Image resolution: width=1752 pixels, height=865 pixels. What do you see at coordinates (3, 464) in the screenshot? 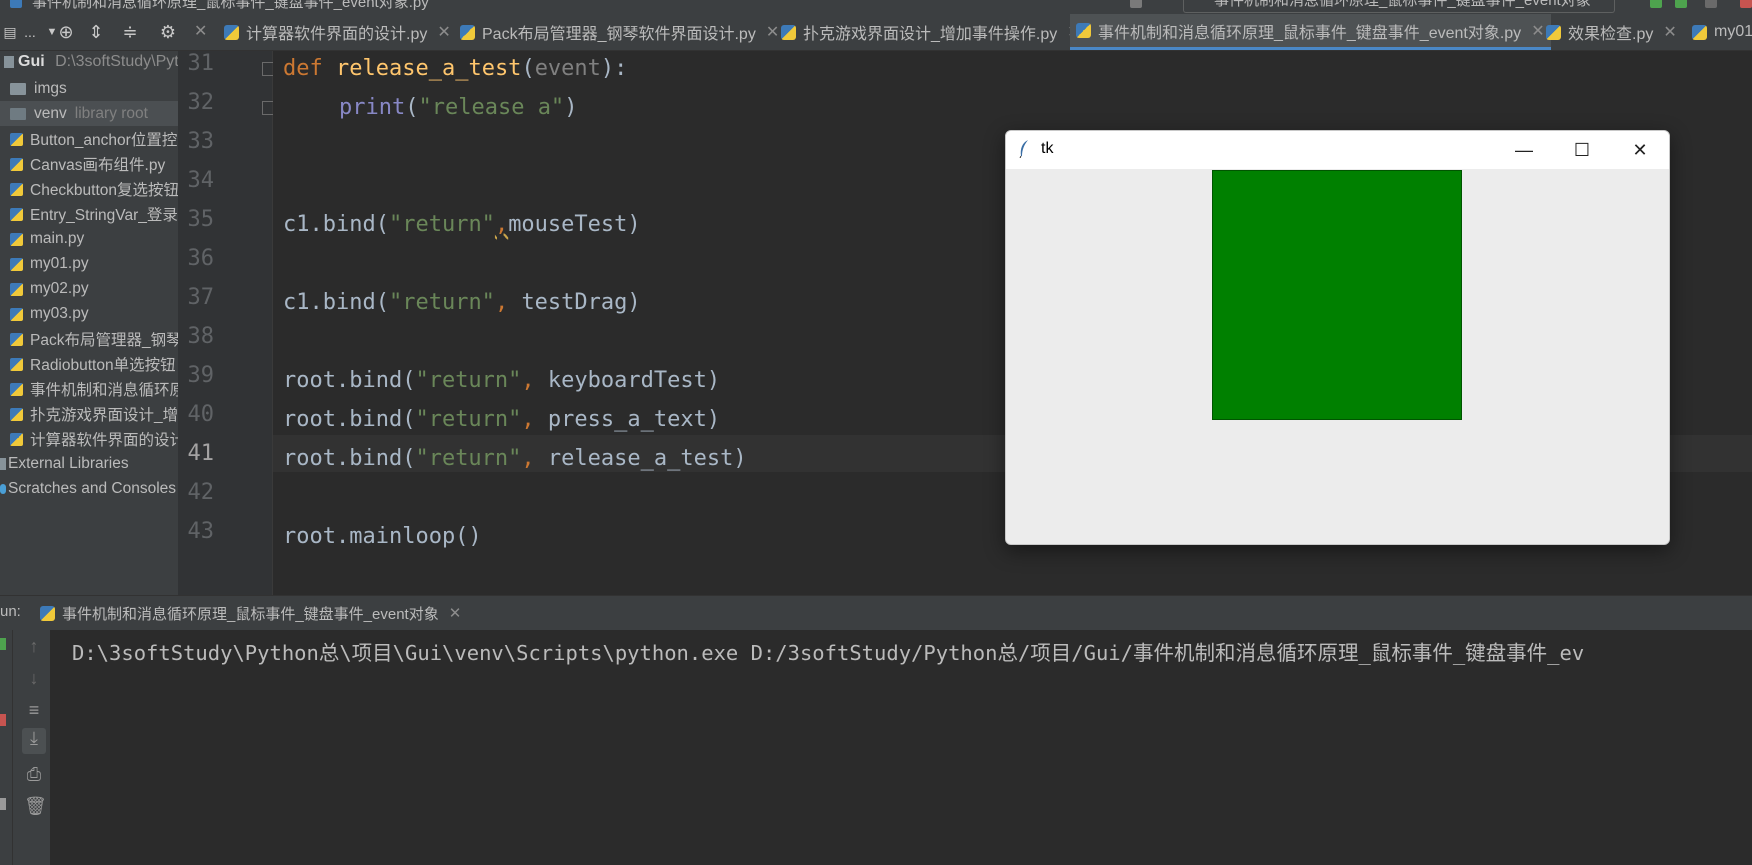
I see `library-icon` at bounding box center [3, 464].